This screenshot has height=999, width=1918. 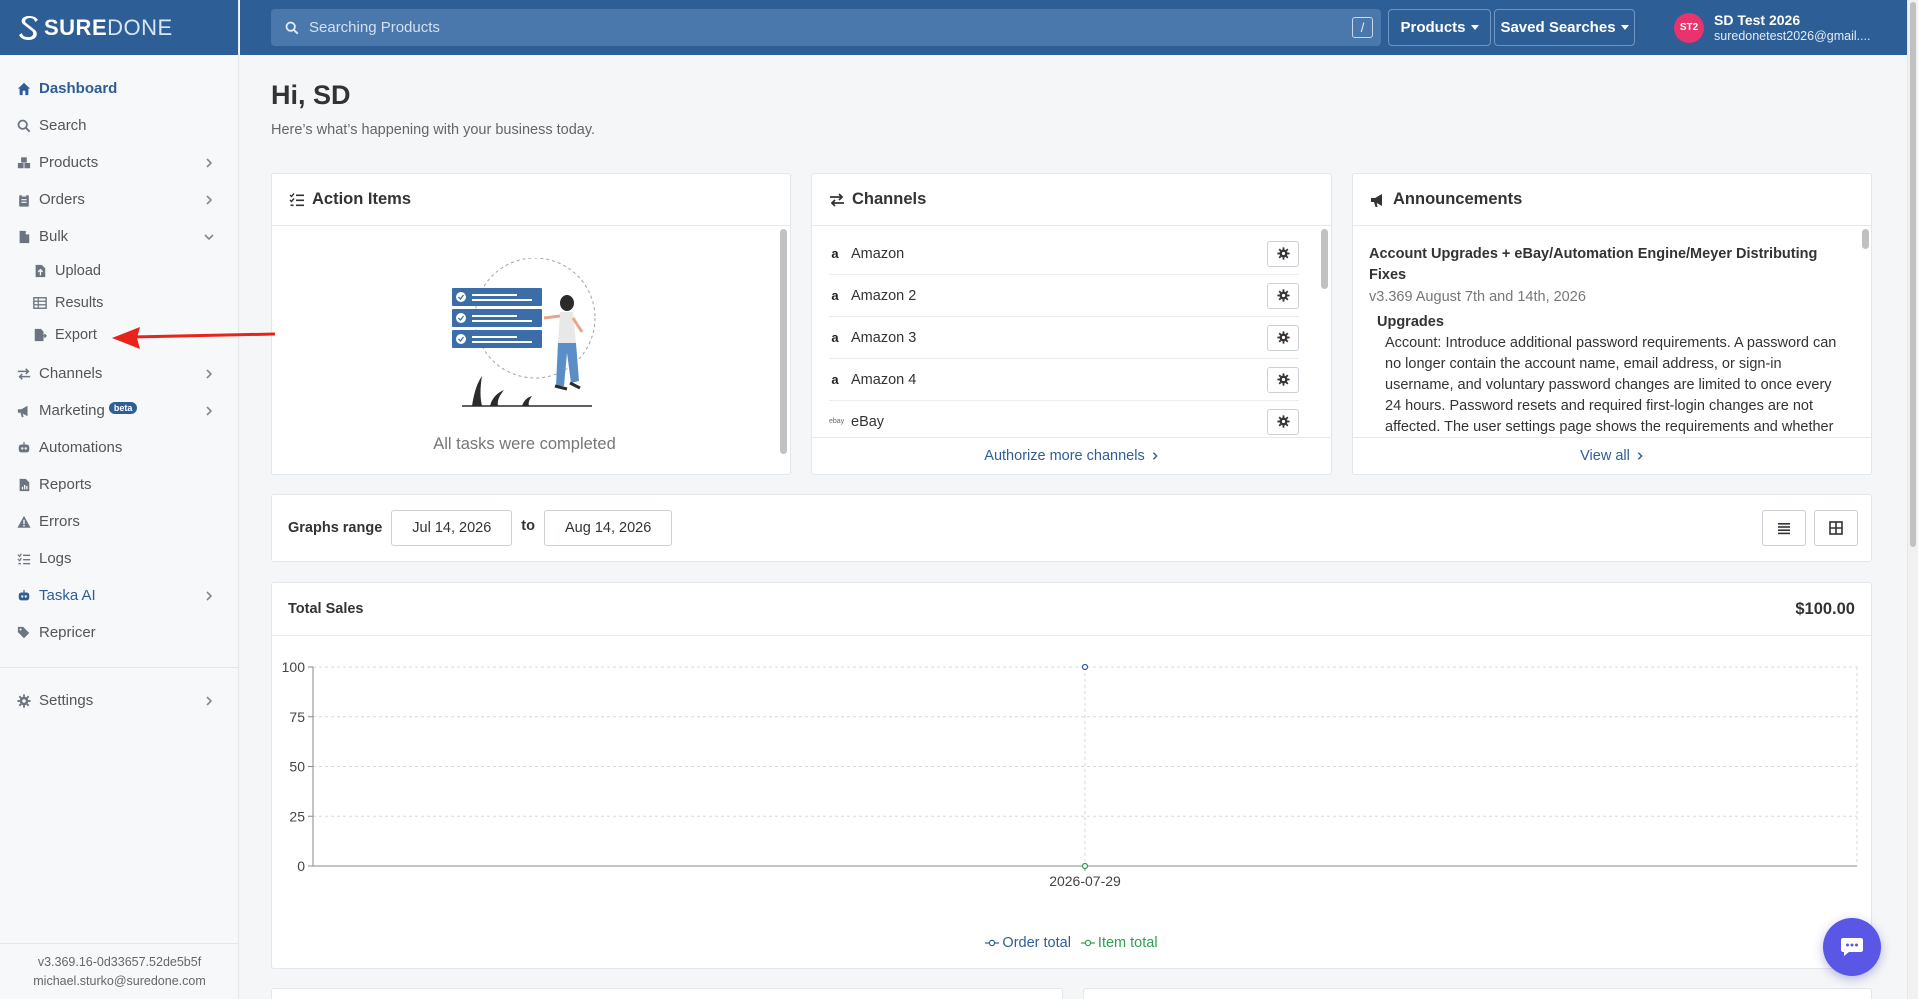 I want to click on y-tick-label: 100, so click(x=294, y=667).